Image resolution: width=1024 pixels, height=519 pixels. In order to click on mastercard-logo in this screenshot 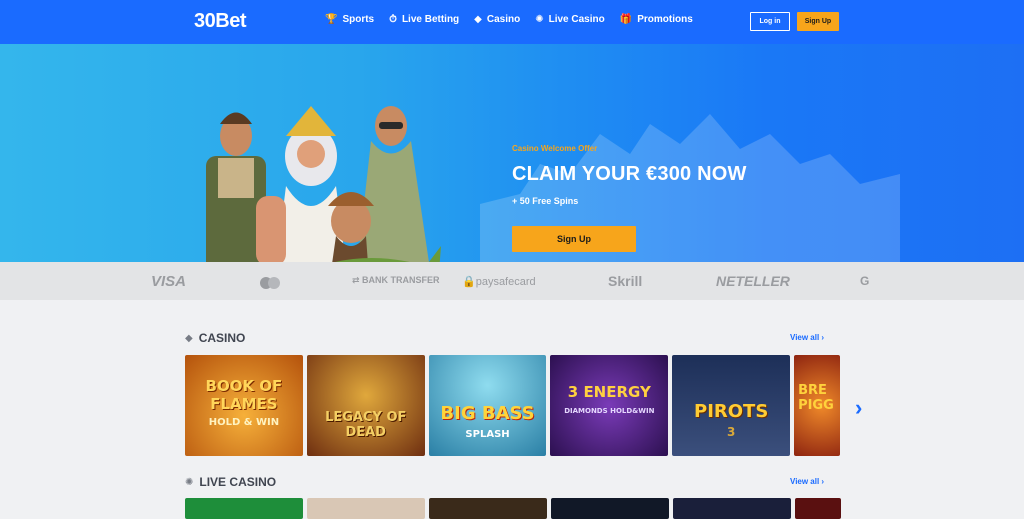, I will do `click(271, 285)`.